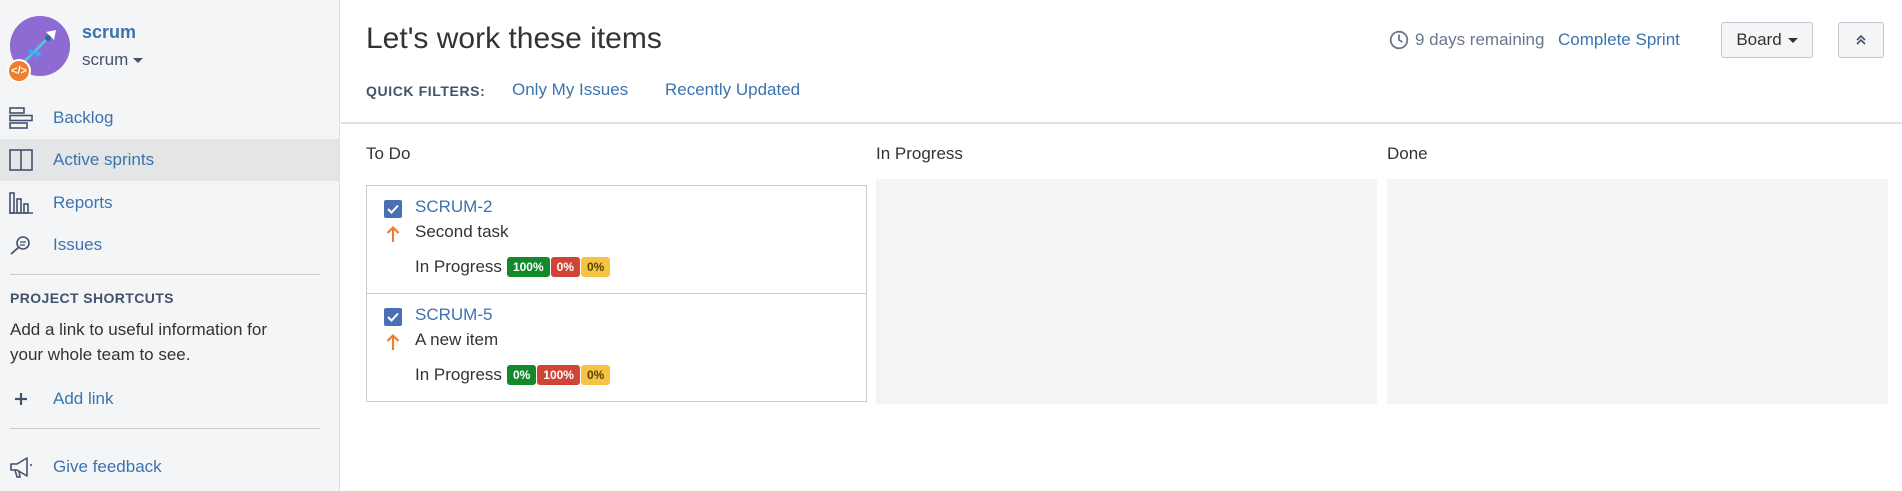  I want to click on megaphone-icon, so click(21, 467).